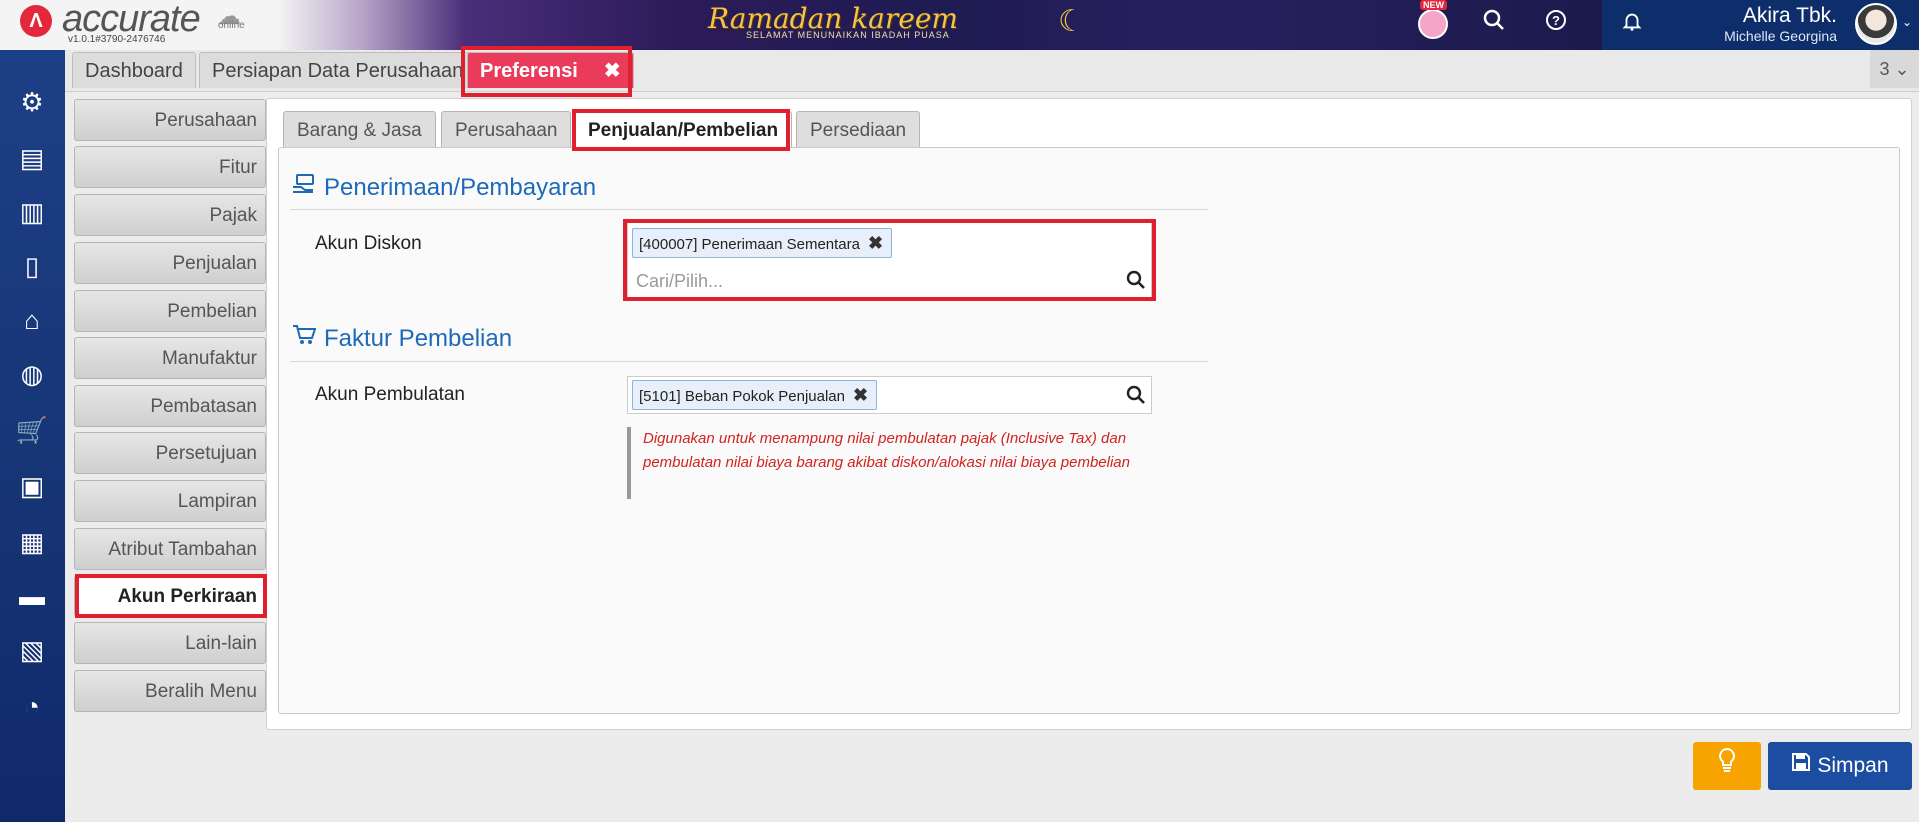 The width and height of the screenshot is (1919, 822). I want to click on akun-diskon-search-input, so click(866, 281).